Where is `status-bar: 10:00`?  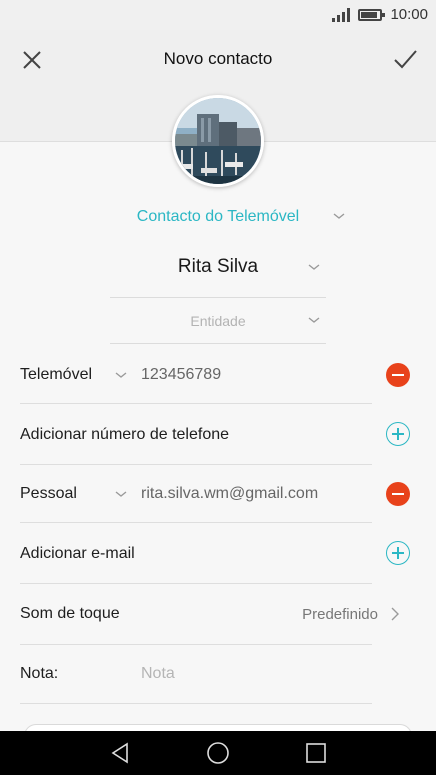
status-bar: 10:00 is located at coordinates (218, 15).